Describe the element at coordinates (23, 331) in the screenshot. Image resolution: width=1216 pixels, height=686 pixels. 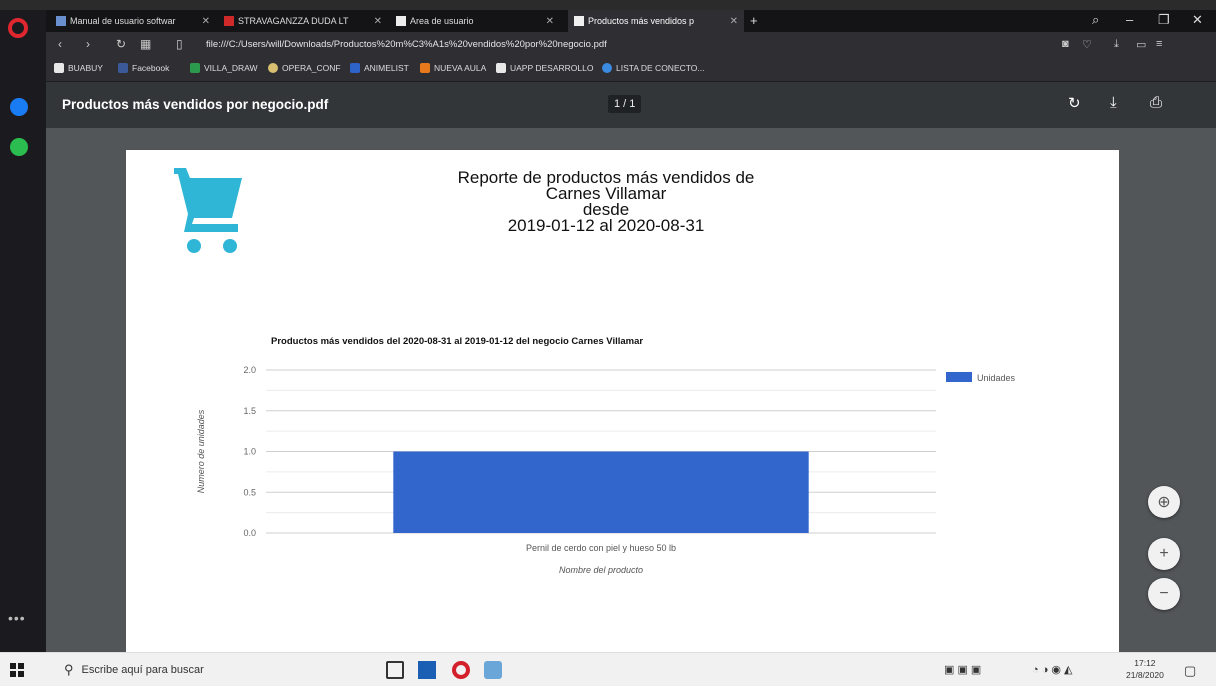
I see `opera-sidebar: •••` at that location.